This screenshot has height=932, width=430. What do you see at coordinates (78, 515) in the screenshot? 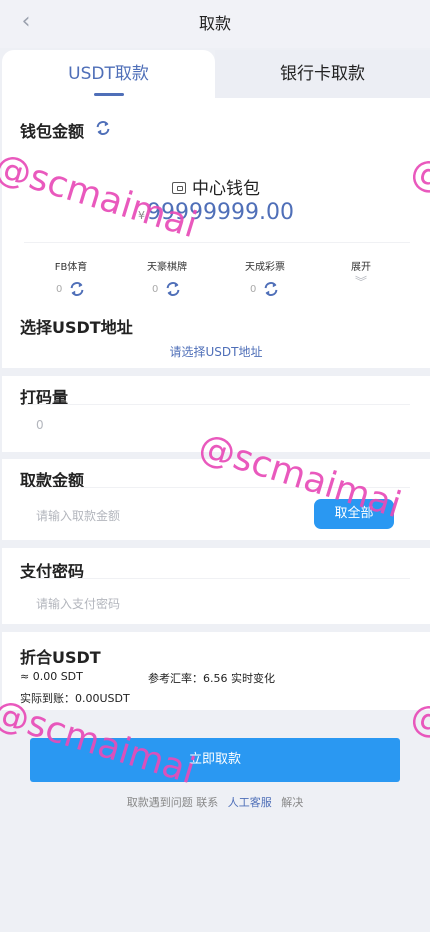
I see `amount-input: 请输入取款金额` at bounding box center [78, 515].